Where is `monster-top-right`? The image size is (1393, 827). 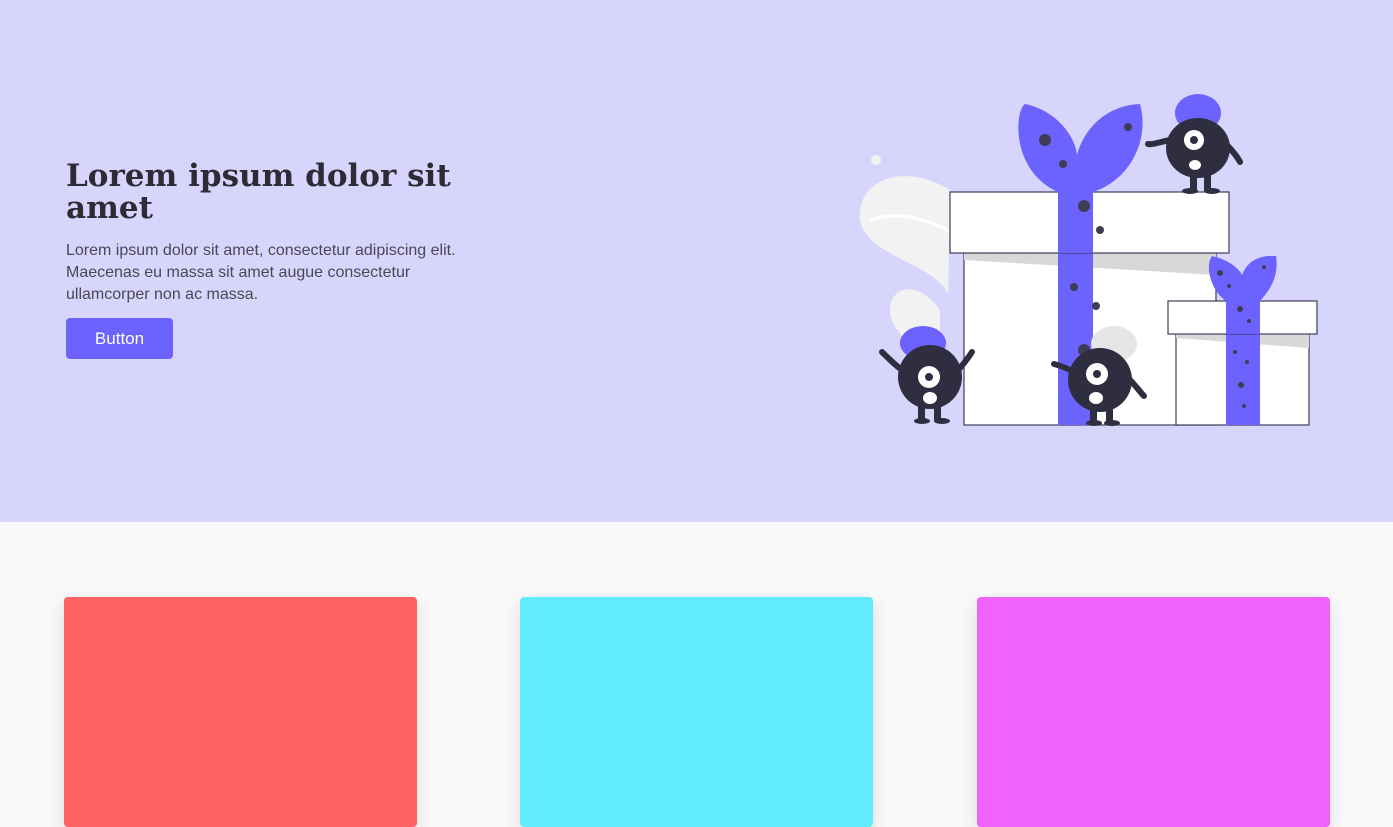
monster-top-right is located at coordinates (1194, 144).